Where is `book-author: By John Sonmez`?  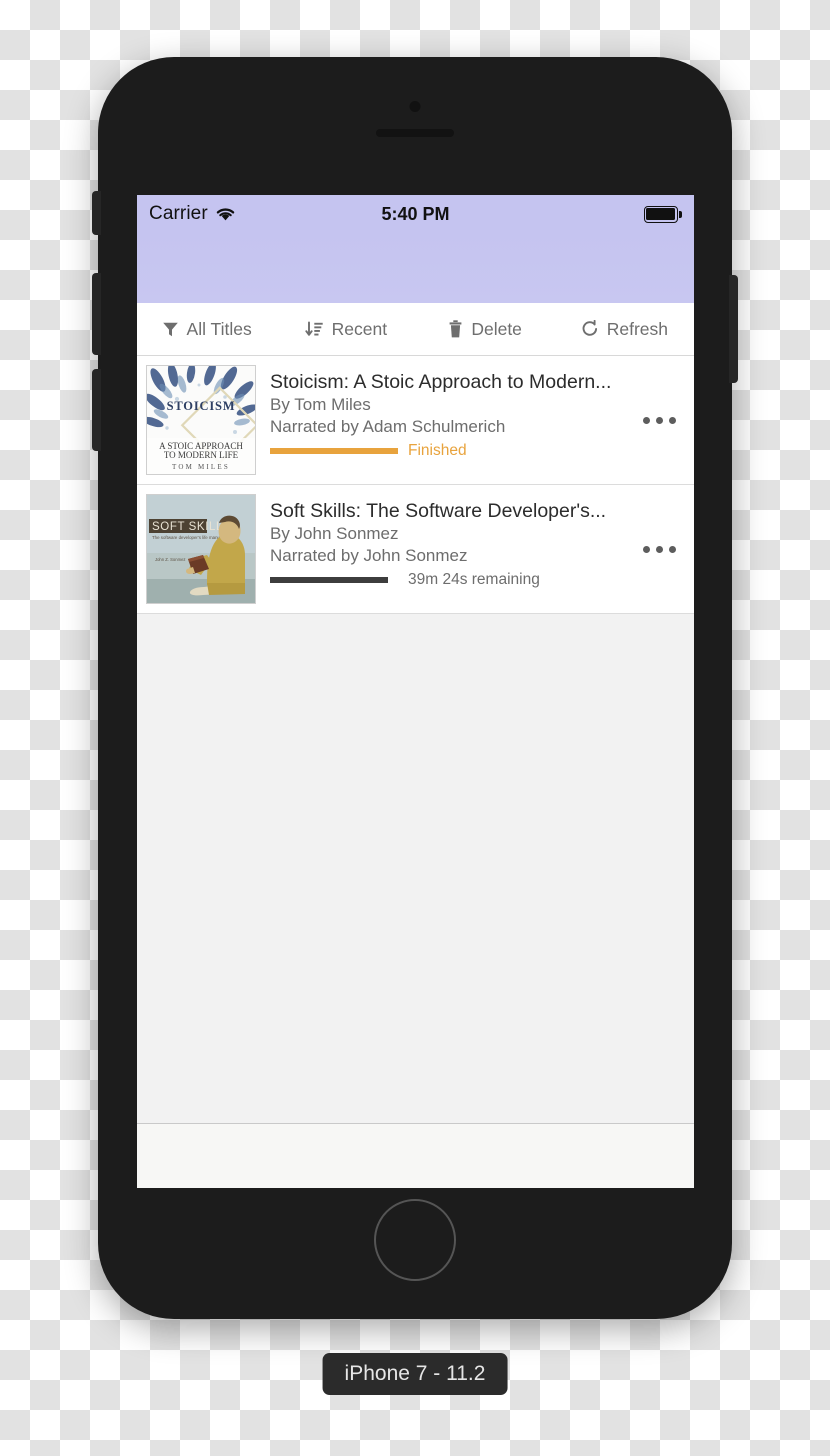
book-author: By John Sonmez is located at coordinates (334, 534).